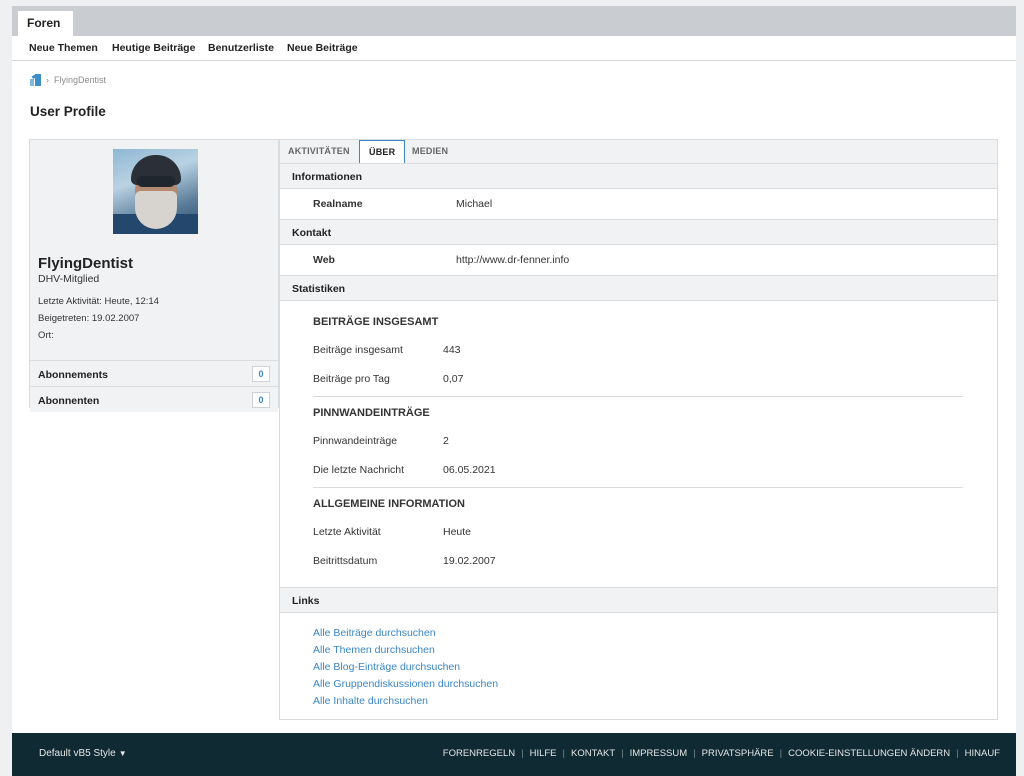 This screenshot has height=776, width=1024. What do you see at coordinates (376, 322) in the screenshot?
I see `posts-heading: BEITRÄGE INSGESAMT` at bounding box center [376, 322].